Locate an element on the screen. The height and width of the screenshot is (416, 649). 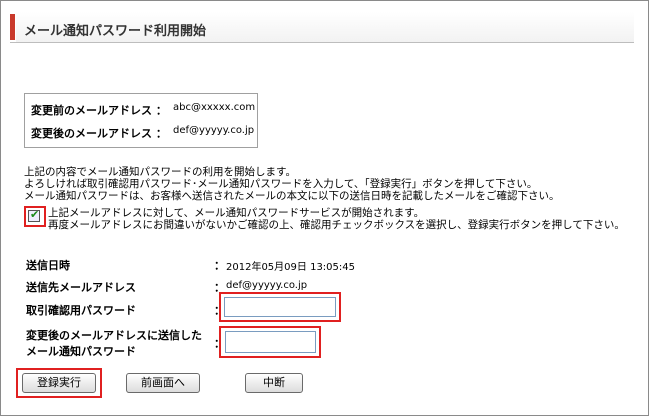
register-button: 登録実行 is located at coordinates (59, 383).